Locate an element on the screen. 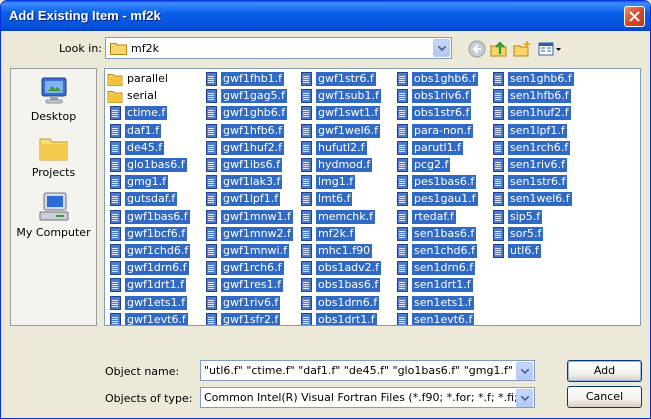 This screenshot has width=651, height=419. look-in-label: Look in: is located at coordinates (80, 48).